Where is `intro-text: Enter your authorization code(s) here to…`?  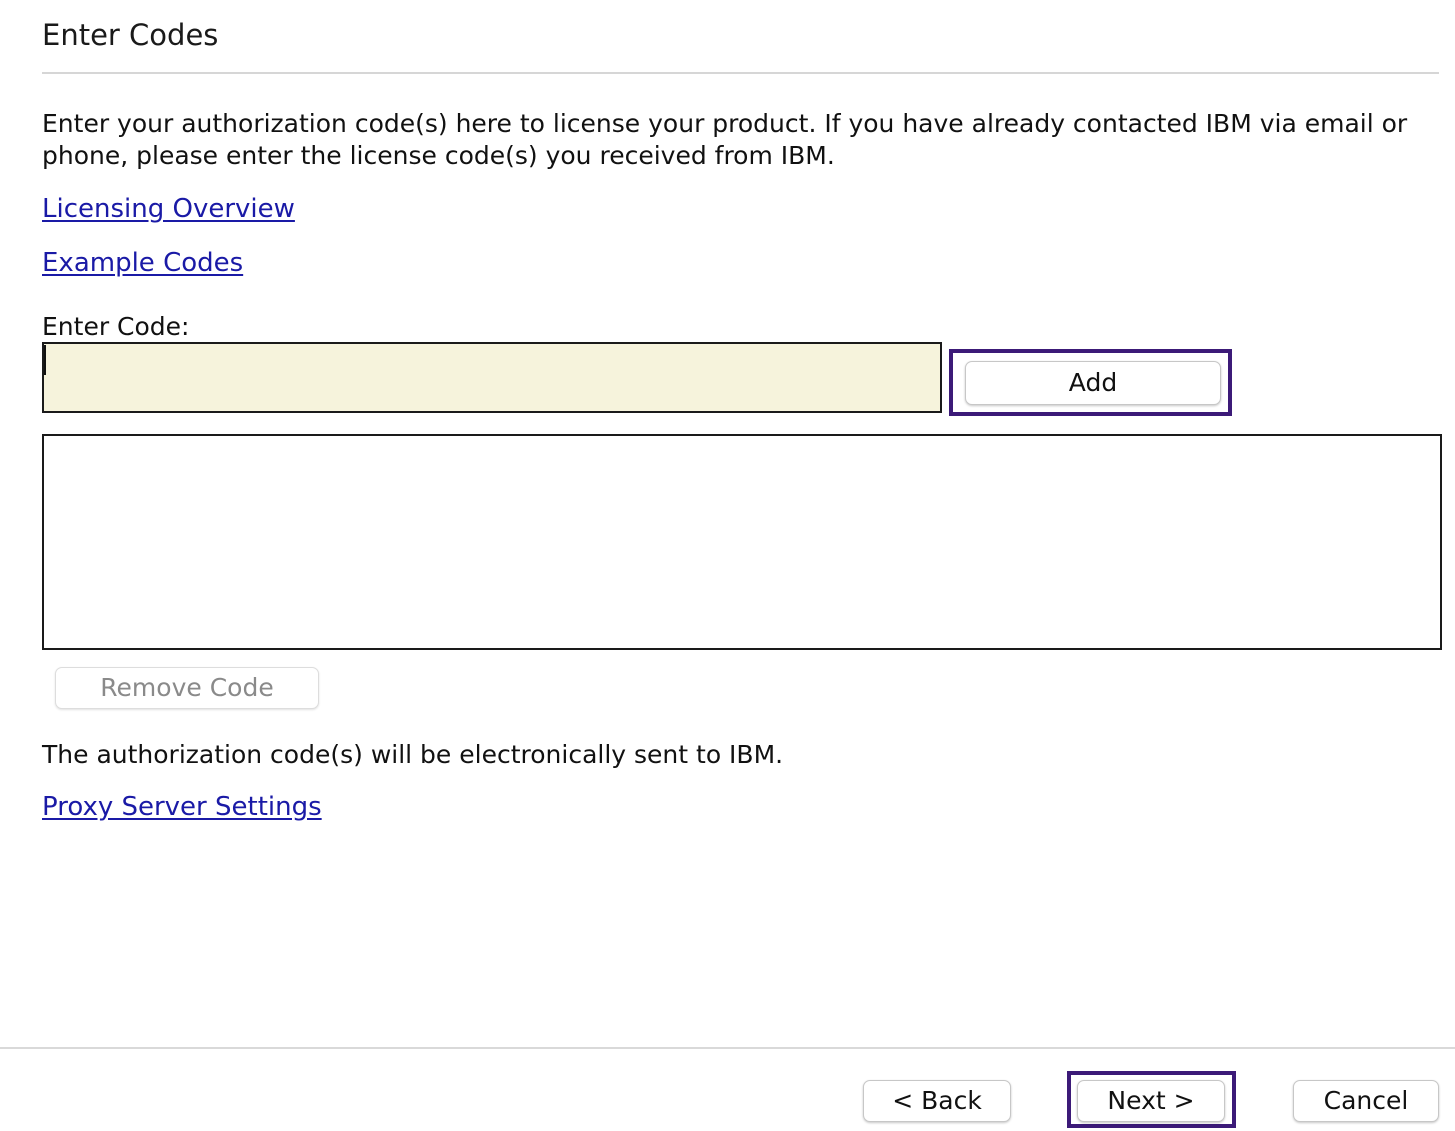 intro-text: Enter your authorization code(s) here to… is located at coordinates (725, 139).